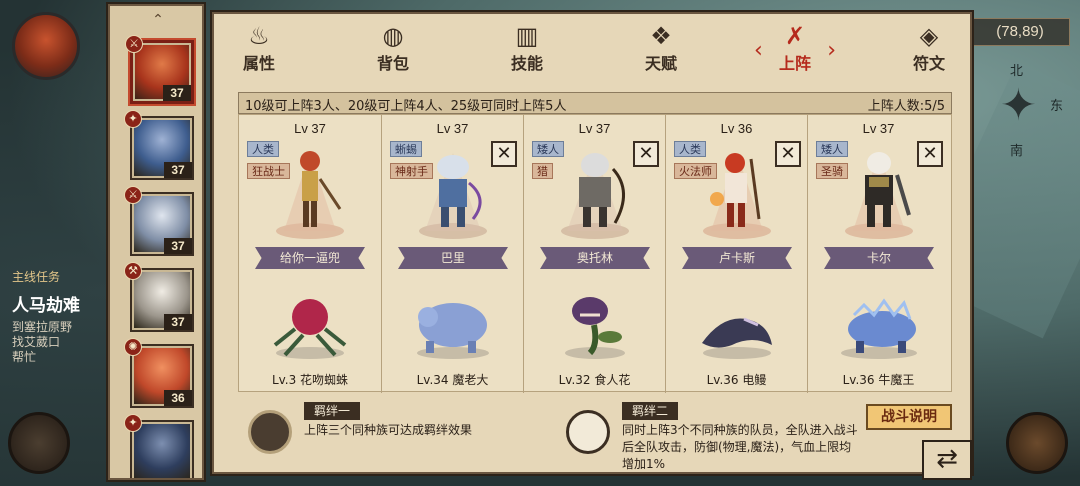 This screenshot has height=486, width=1080. Describe the element at coordinates (1037, 443) in the screenshot. I see `house-button` at that location.